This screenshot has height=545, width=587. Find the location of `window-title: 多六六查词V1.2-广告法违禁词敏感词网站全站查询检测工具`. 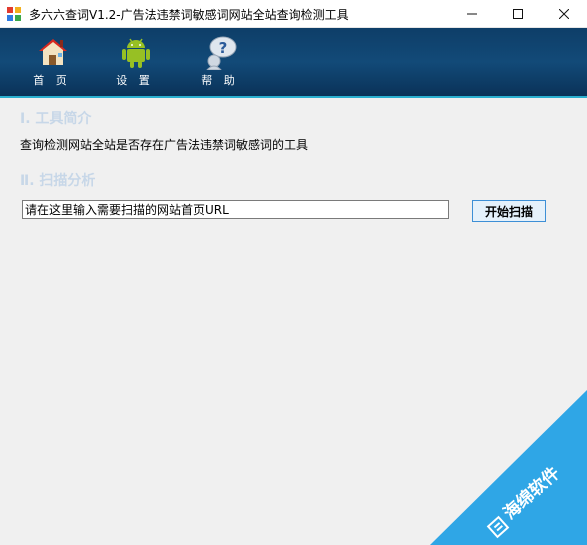

window-title: 多六六查词V1.2-广告法违禁词敏感词网站全站查询检测工具 is located at coordinates (189, 15).